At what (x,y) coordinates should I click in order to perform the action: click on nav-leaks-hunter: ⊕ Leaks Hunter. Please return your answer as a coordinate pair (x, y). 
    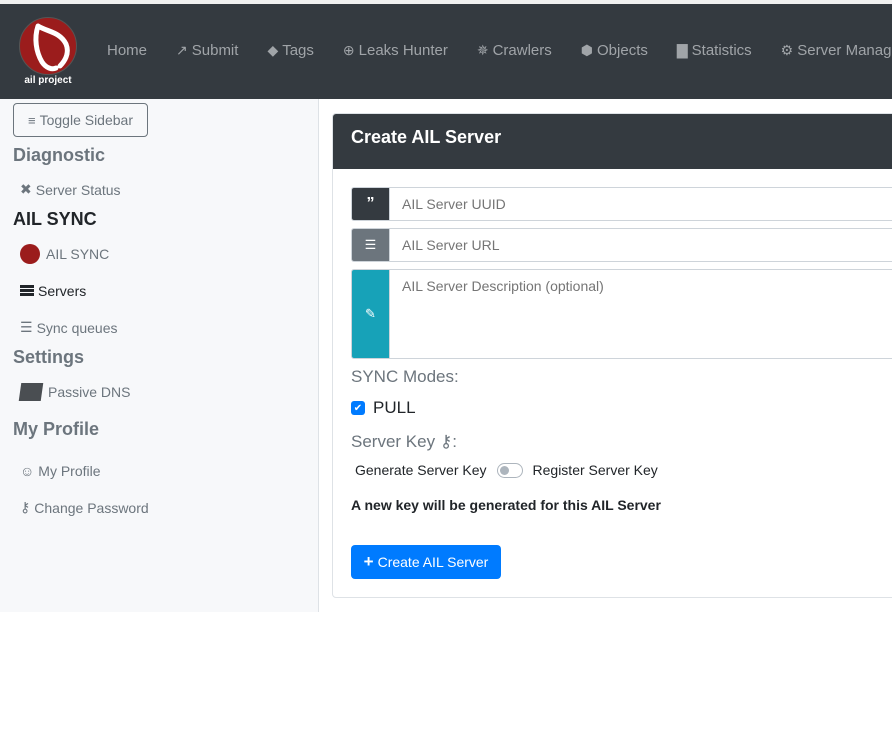
    Looking at the image, I should click on (395, 50).